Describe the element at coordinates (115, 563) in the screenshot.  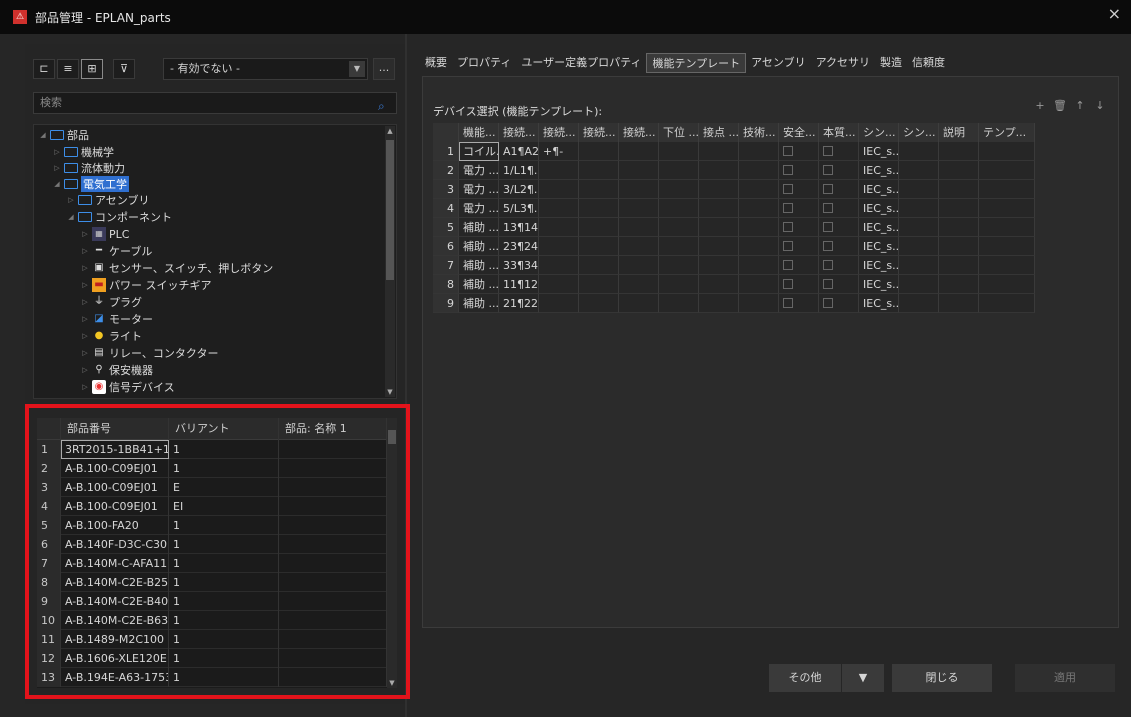
I see `part-number-cell: A-B.140M-C-AFA11` at that location.